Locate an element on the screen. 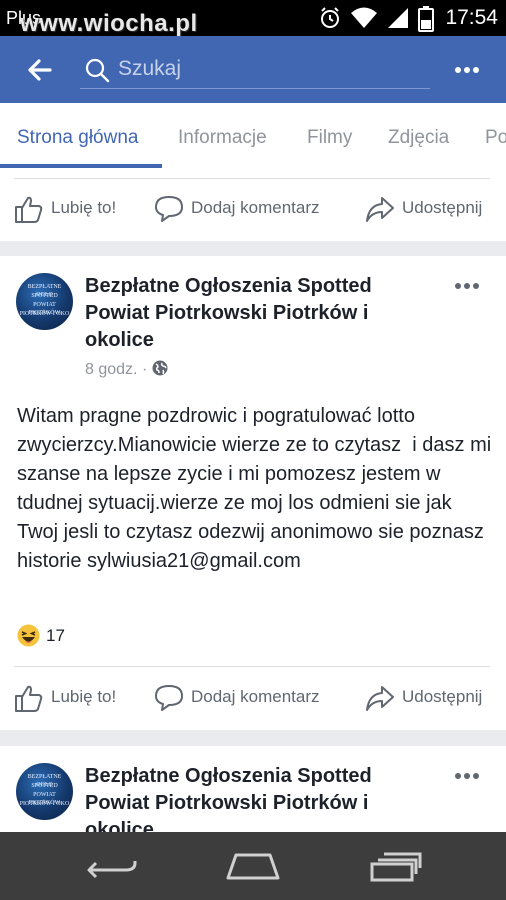  prev-post-actions: Lubię to! Dodaj komentarz Udostępnij is located at coordinates (253, 205).